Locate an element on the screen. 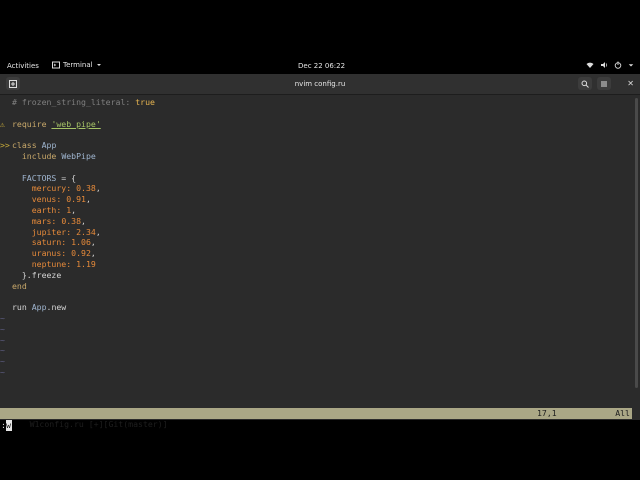  code-line: mercury: 0.38, is located at coordinates (50, 188).